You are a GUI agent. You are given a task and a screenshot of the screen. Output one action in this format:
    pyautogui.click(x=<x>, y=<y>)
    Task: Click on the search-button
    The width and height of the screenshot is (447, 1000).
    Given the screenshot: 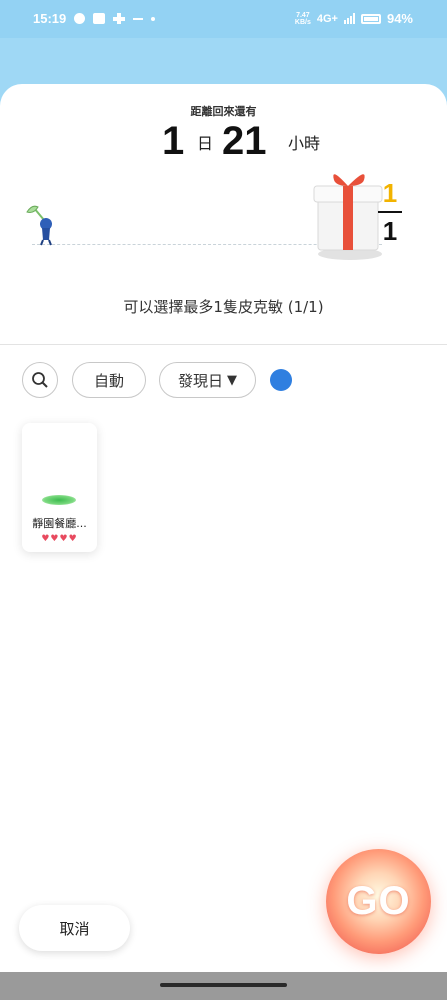 What is the action you would take?
    pyautogui.click(x=40, y=380)
    